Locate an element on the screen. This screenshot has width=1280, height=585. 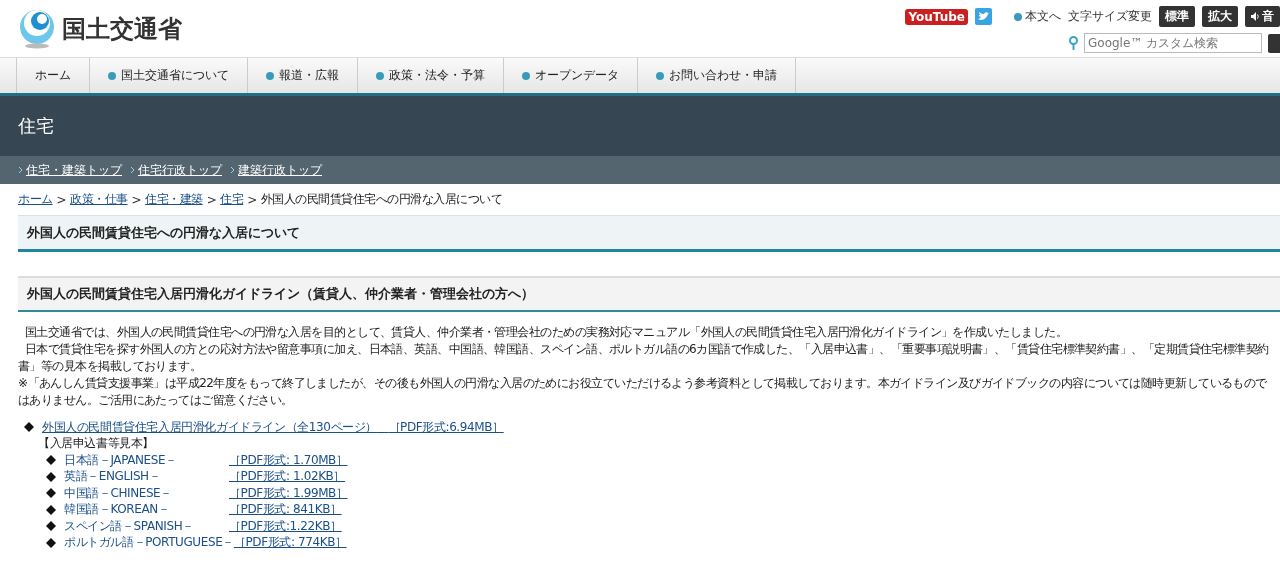
pdf-link: スペイン語－SPANISH－ ［PDF形式:1.22KB］ is located at coordinates (203, 526).